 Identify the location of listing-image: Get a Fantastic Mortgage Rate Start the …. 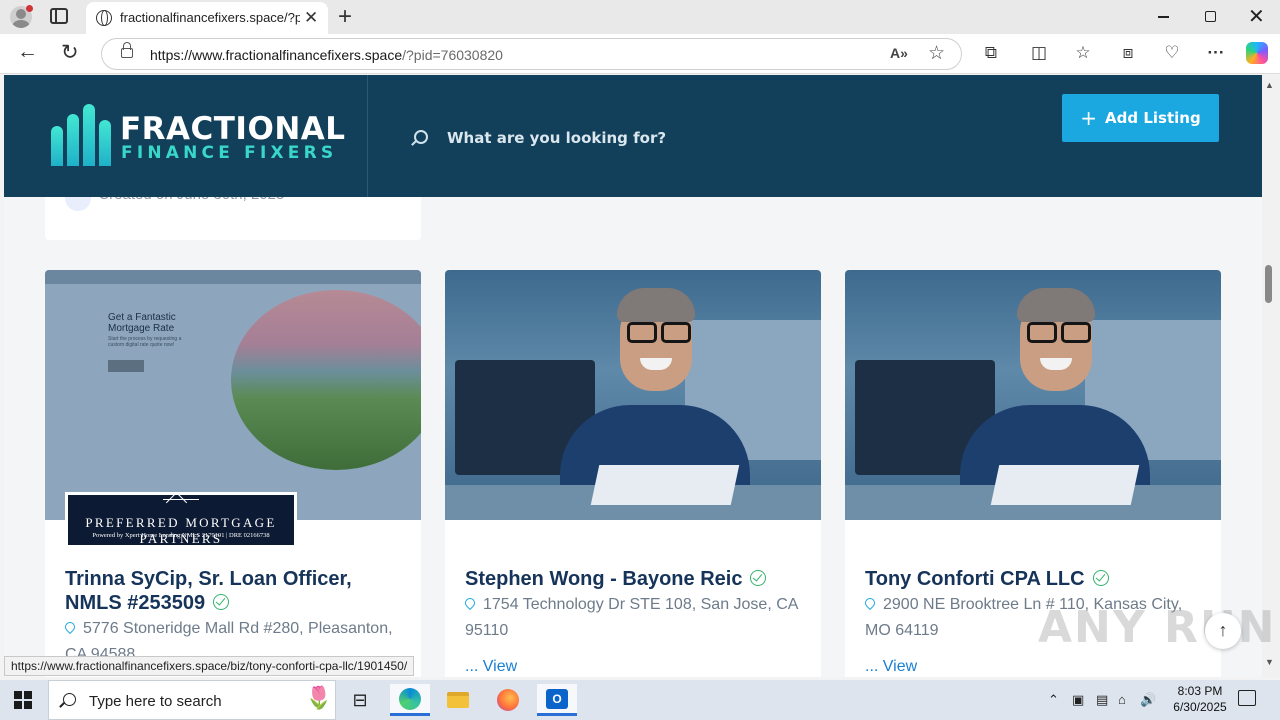
(233, 395).